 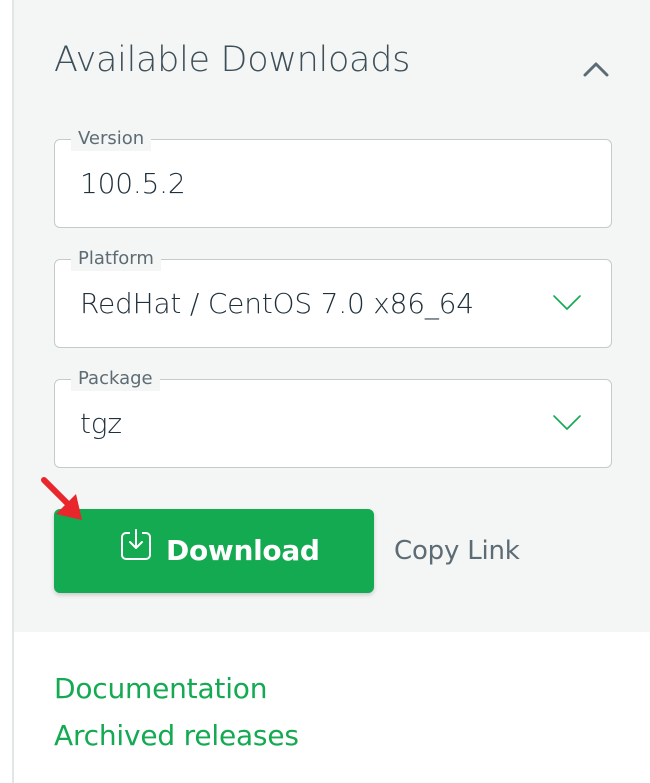 I want to click on package-label: Package, so click(x=115, y=379).